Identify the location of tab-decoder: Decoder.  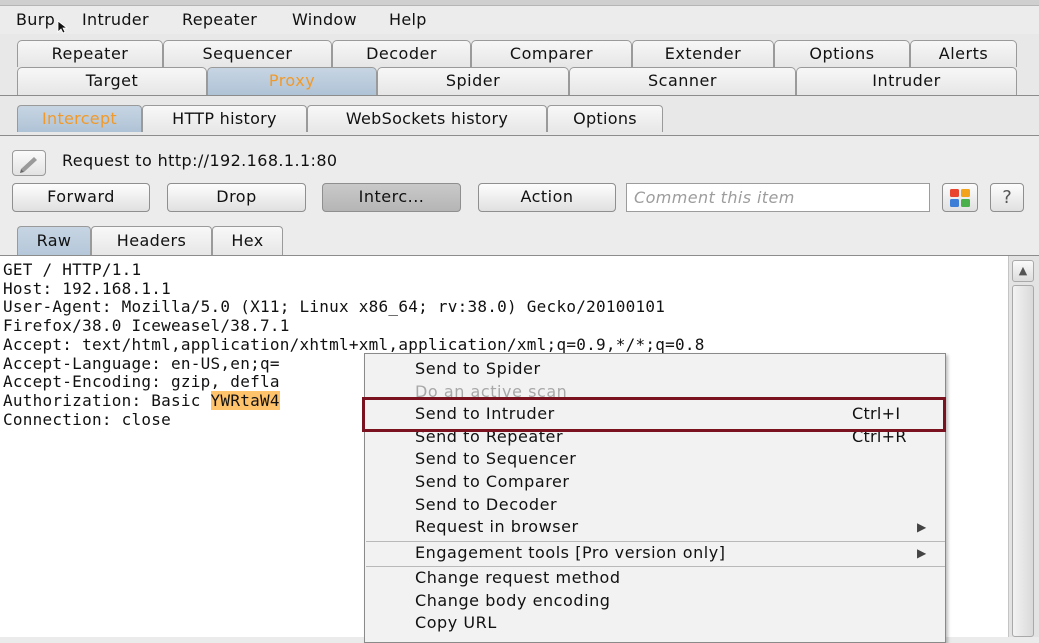
(401, 53).